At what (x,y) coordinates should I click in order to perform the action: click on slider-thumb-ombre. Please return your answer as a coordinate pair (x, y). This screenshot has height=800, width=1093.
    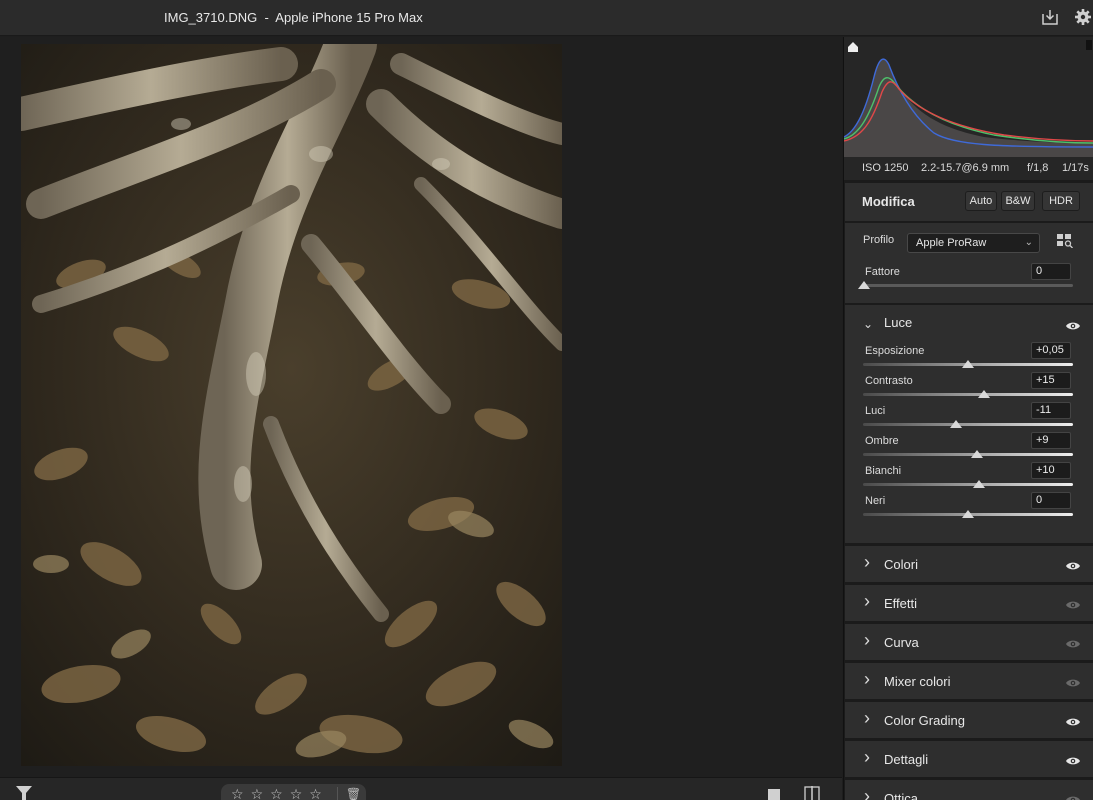
    Looking at the image, I should click on (977, 454).